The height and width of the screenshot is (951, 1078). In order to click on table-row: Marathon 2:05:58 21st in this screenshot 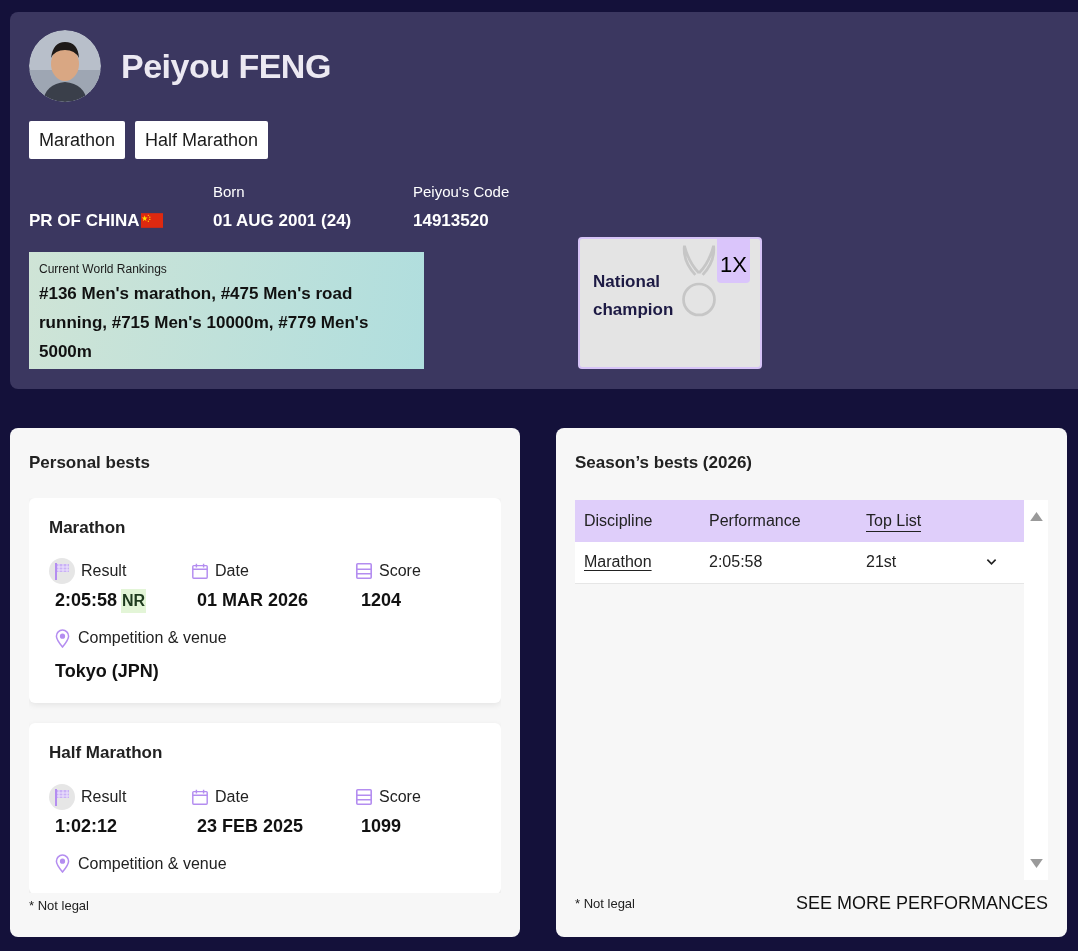, I will do `click(799, 562)`.